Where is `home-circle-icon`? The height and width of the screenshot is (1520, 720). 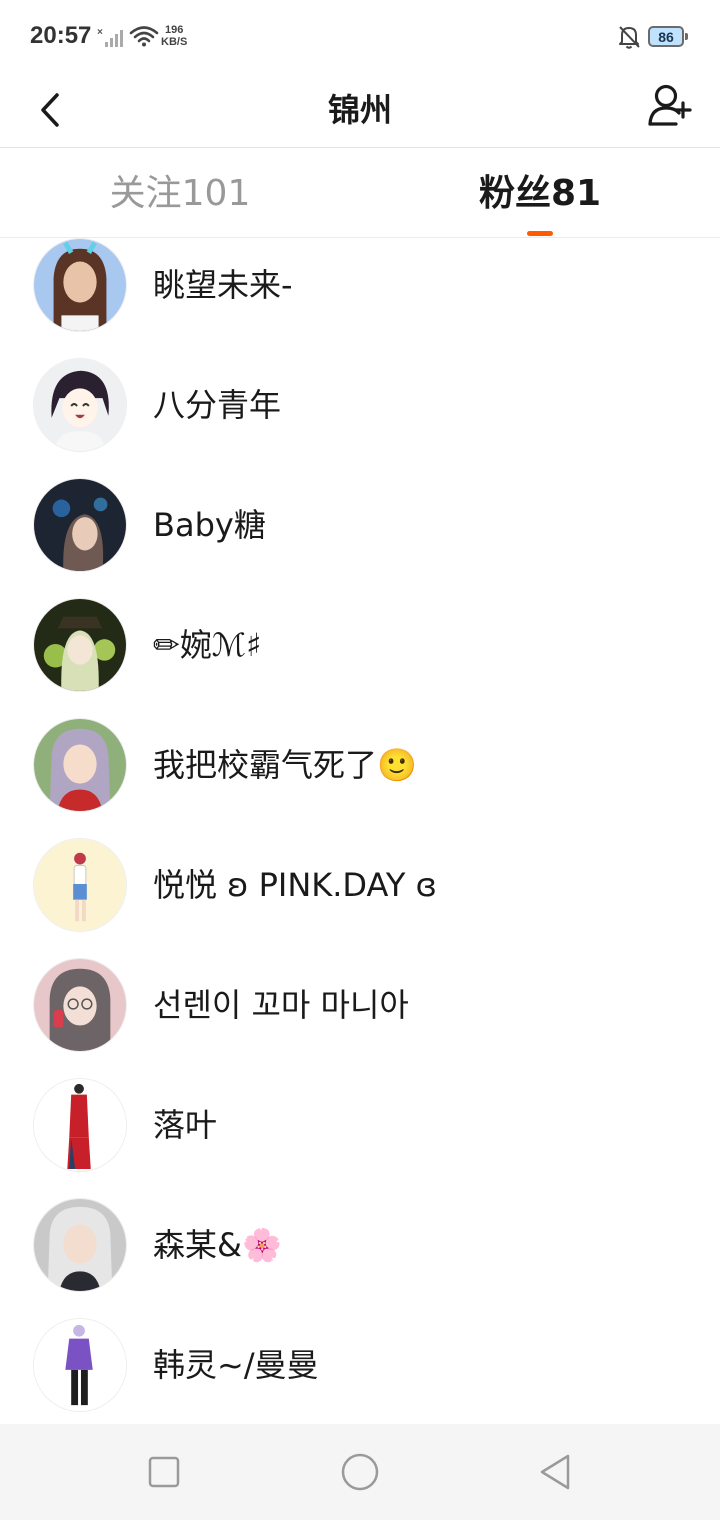 home-circle-icon is located at coordinates (360, 1472).